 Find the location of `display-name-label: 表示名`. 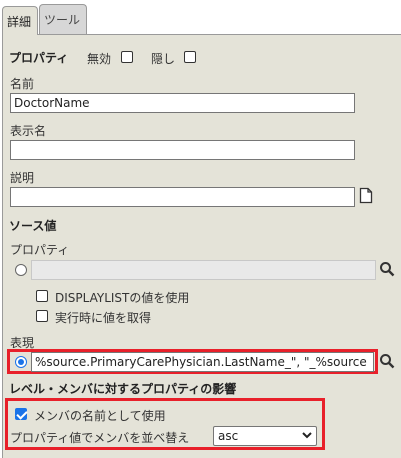

display-name-label: 表示名 is located at coordinates (28, 131).